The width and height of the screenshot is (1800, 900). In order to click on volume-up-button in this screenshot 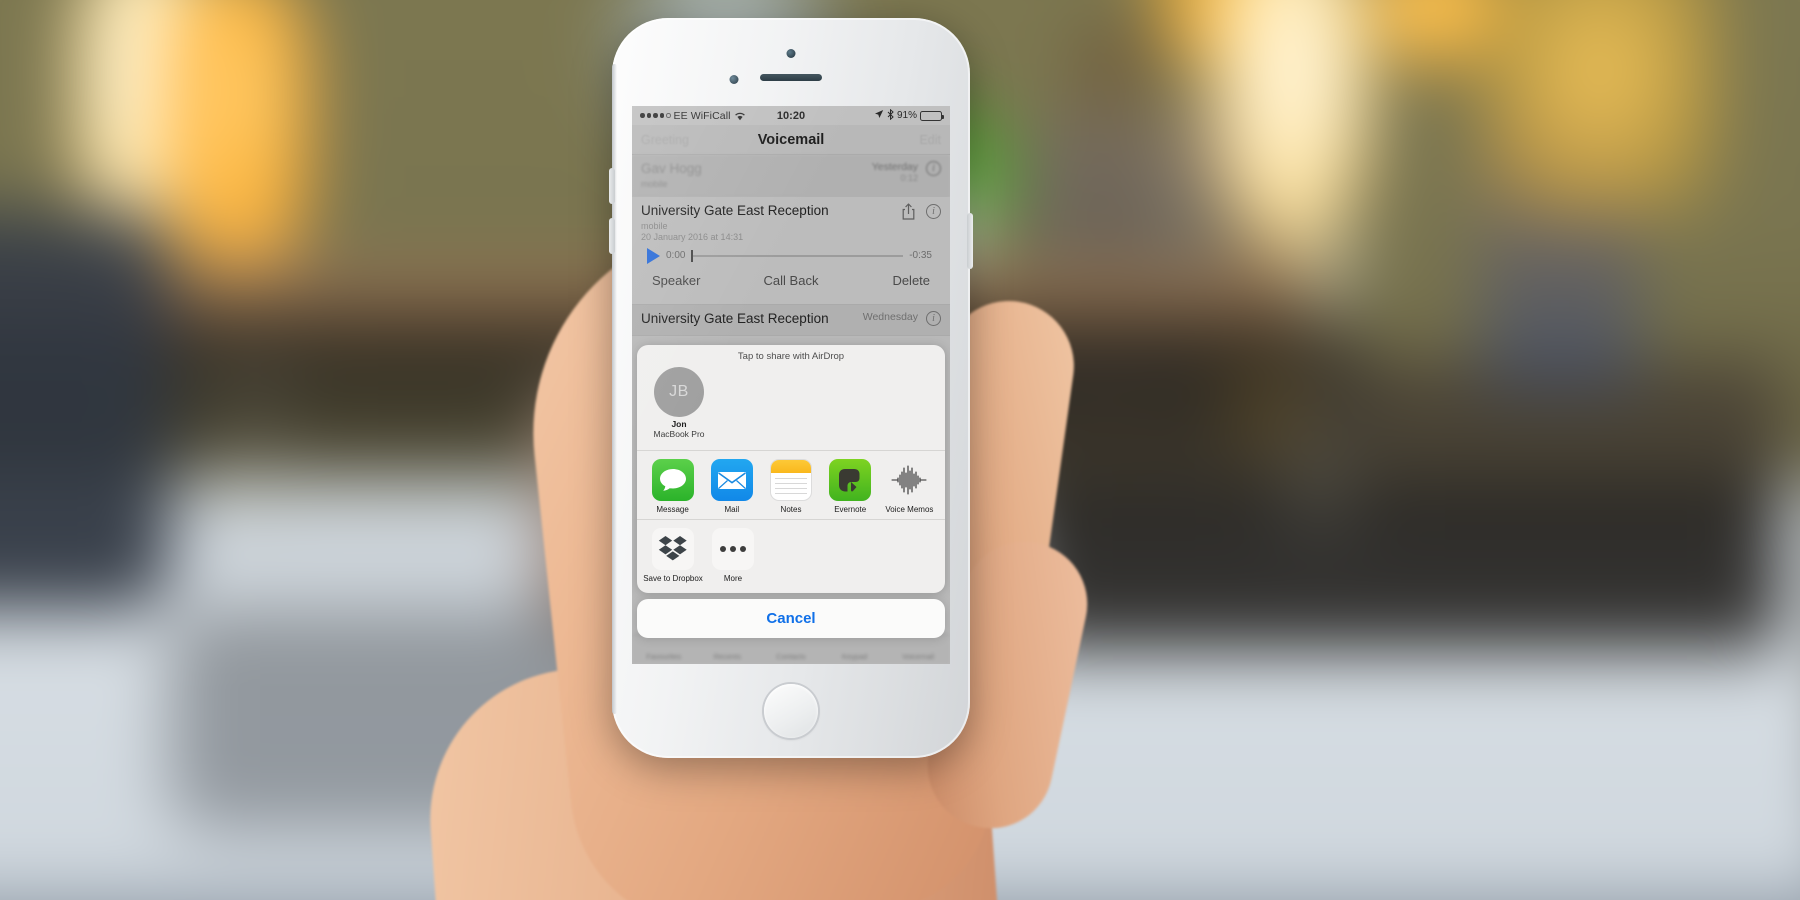, I will do `click(612, 186)`.